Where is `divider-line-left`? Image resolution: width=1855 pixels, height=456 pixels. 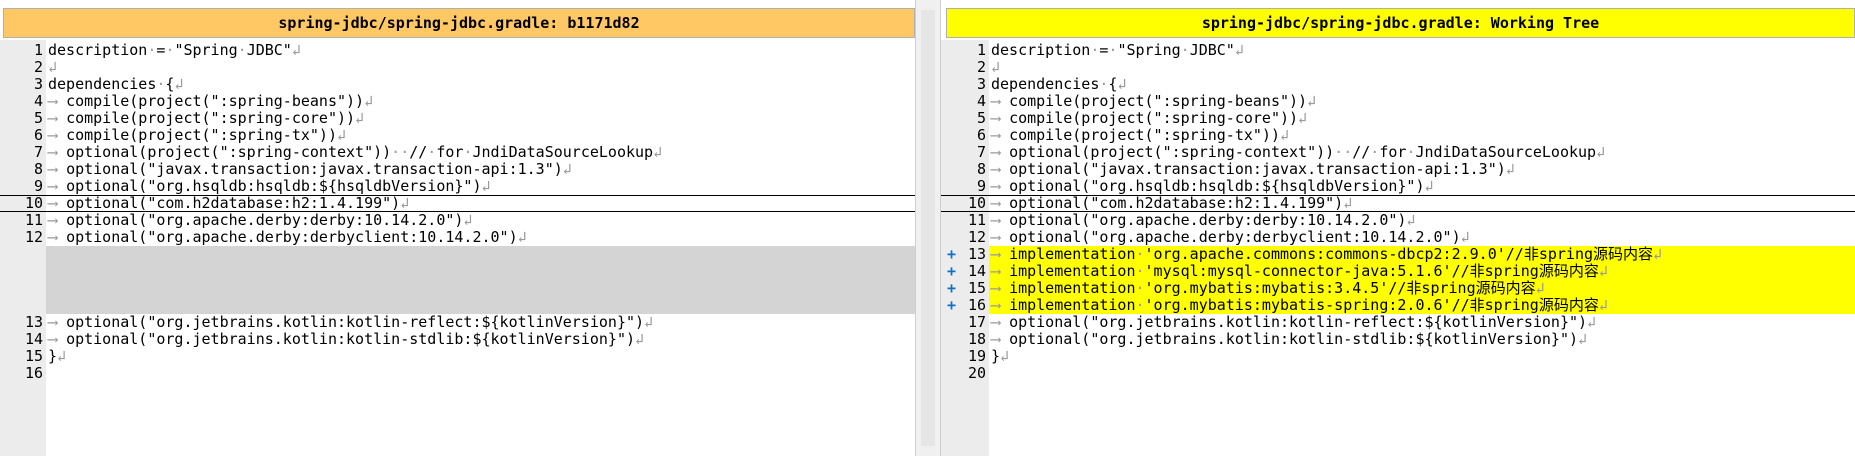 divider-line-left is located at coordinates (915, 228).